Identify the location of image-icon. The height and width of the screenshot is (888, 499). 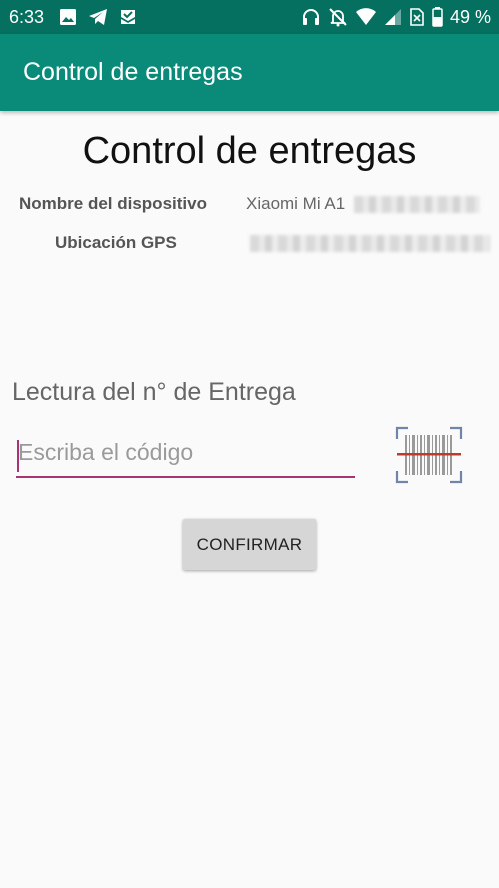
(68, 17).